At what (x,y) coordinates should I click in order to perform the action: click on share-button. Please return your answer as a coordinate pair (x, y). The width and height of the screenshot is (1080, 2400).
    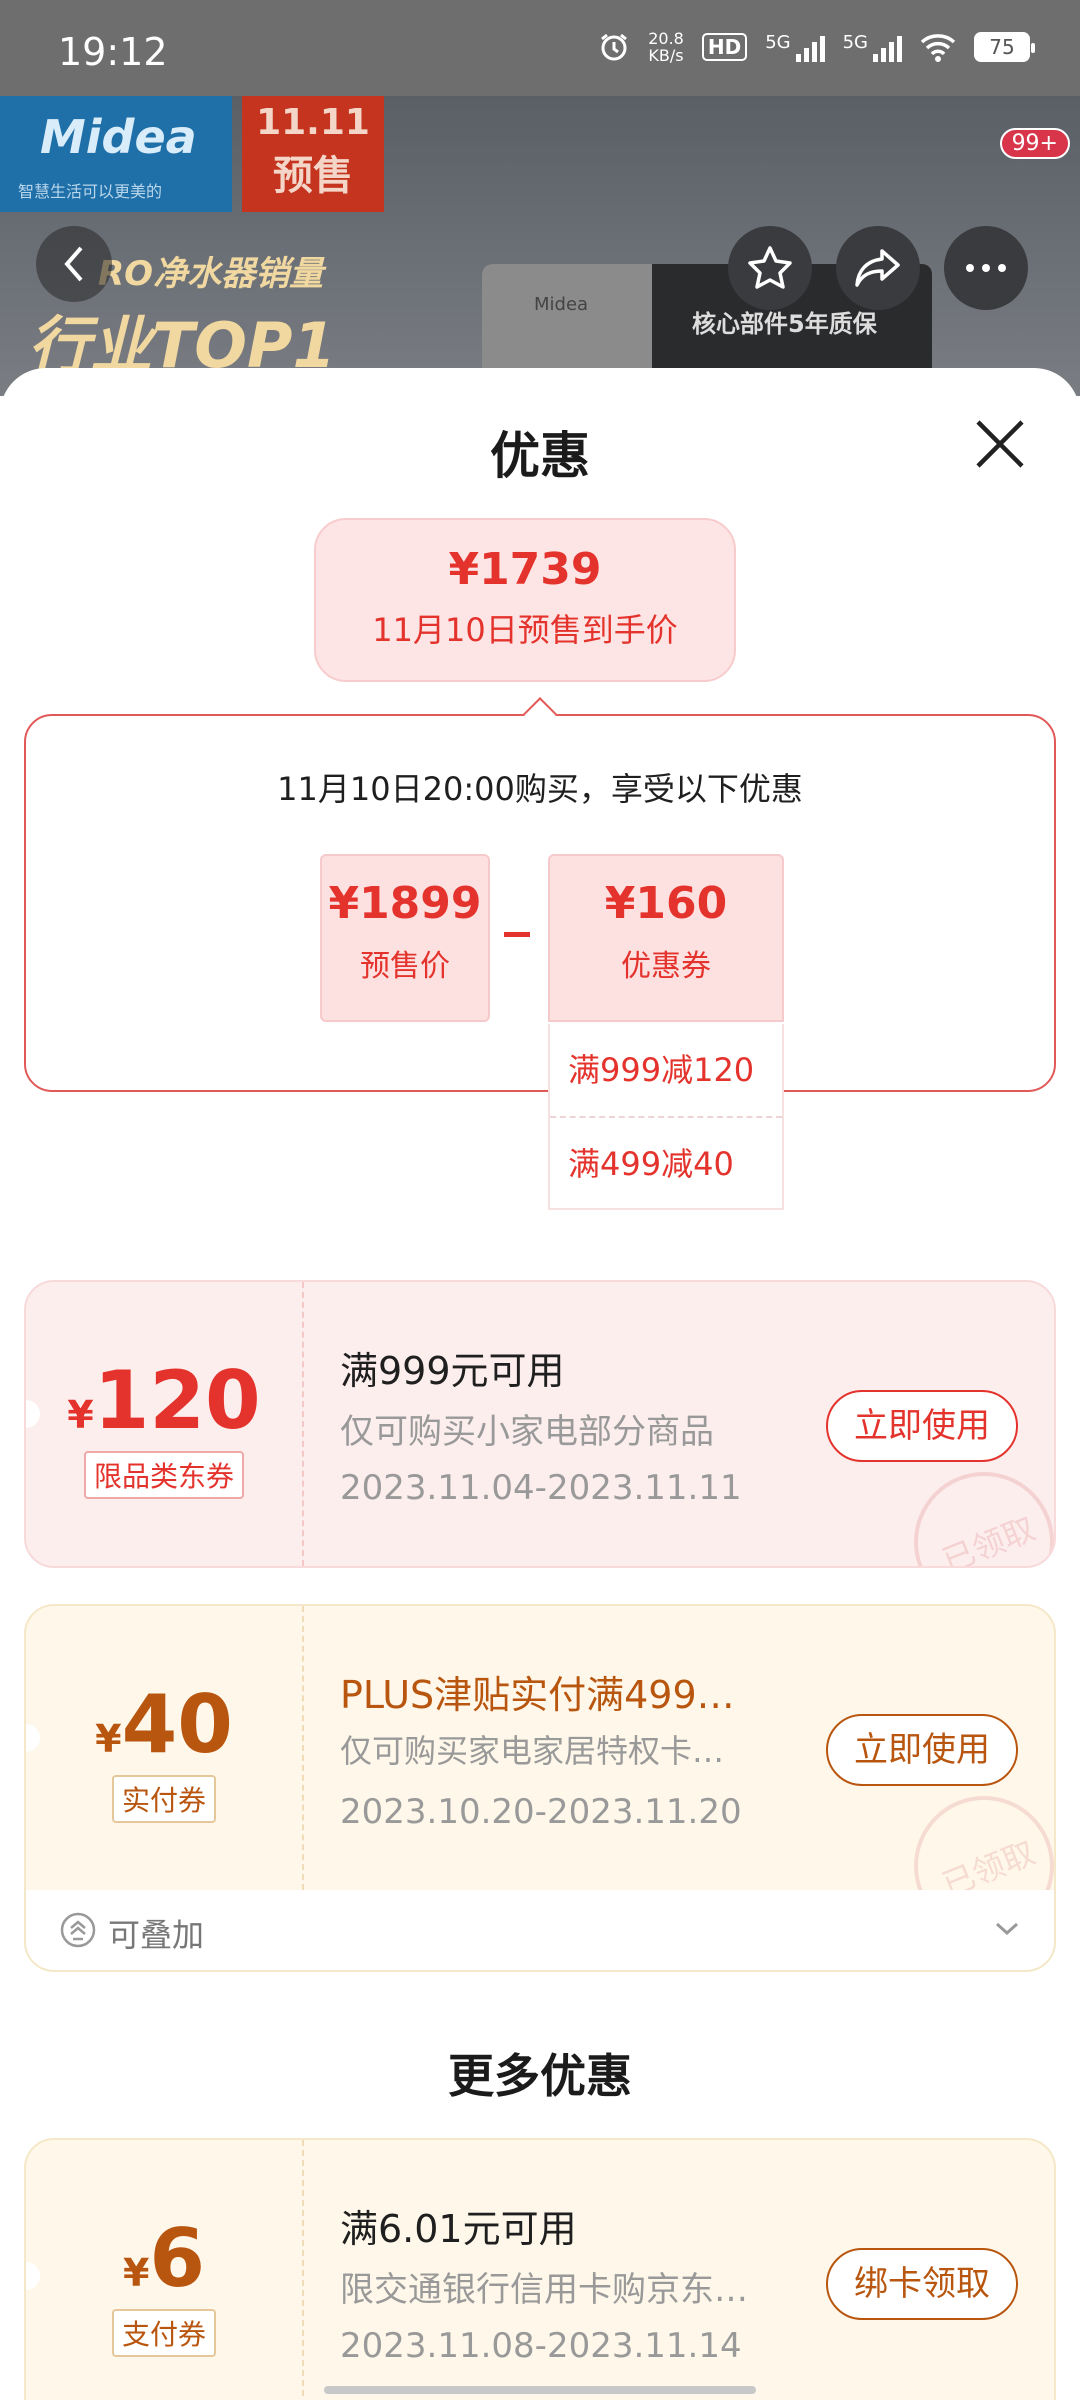
    Looking at the image, I should click on (878, 268).